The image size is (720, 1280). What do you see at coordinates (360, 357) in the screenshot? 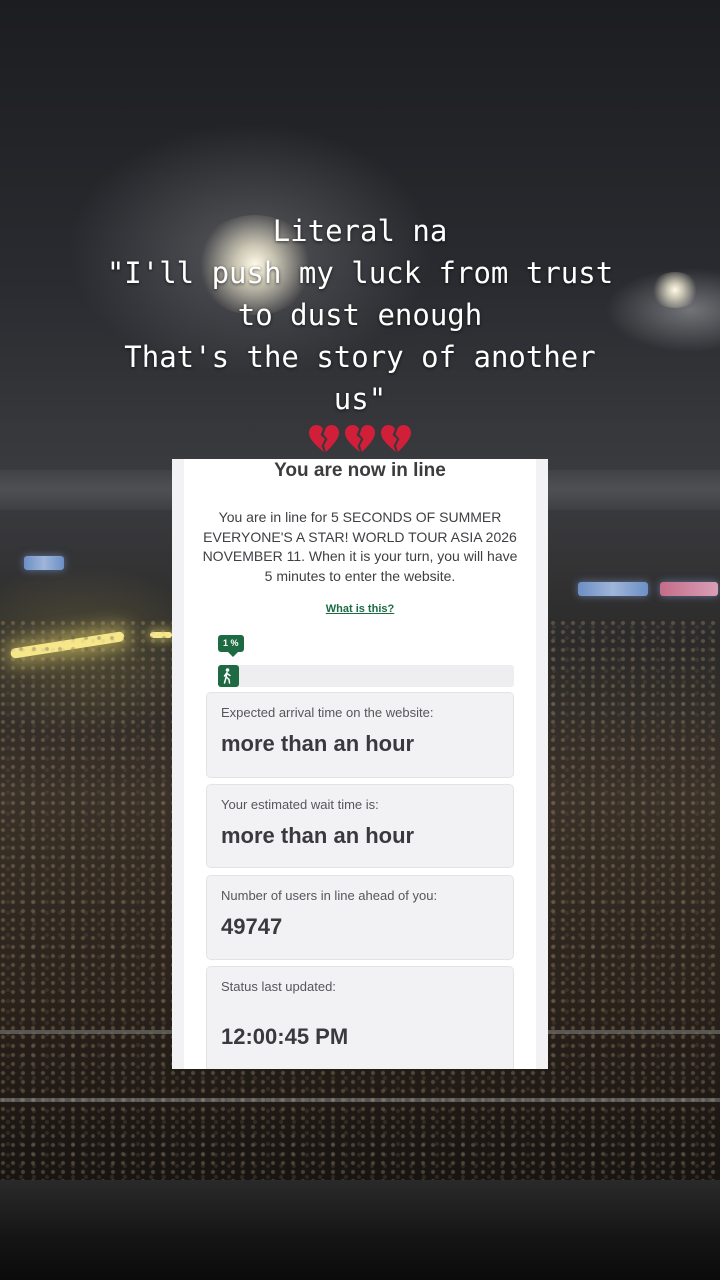
I see `caption-line: That's the story of another` at bounding box center [360, 357].